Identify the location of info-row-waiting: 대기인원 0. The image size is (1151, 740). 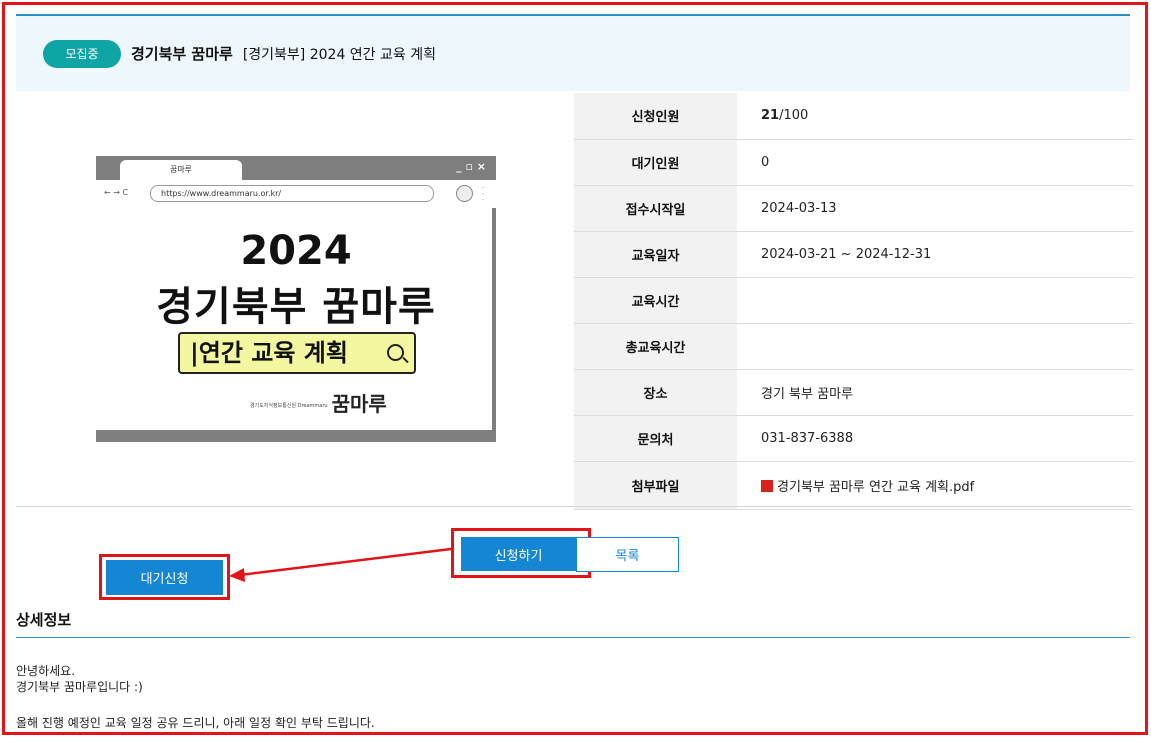
(853, 162).